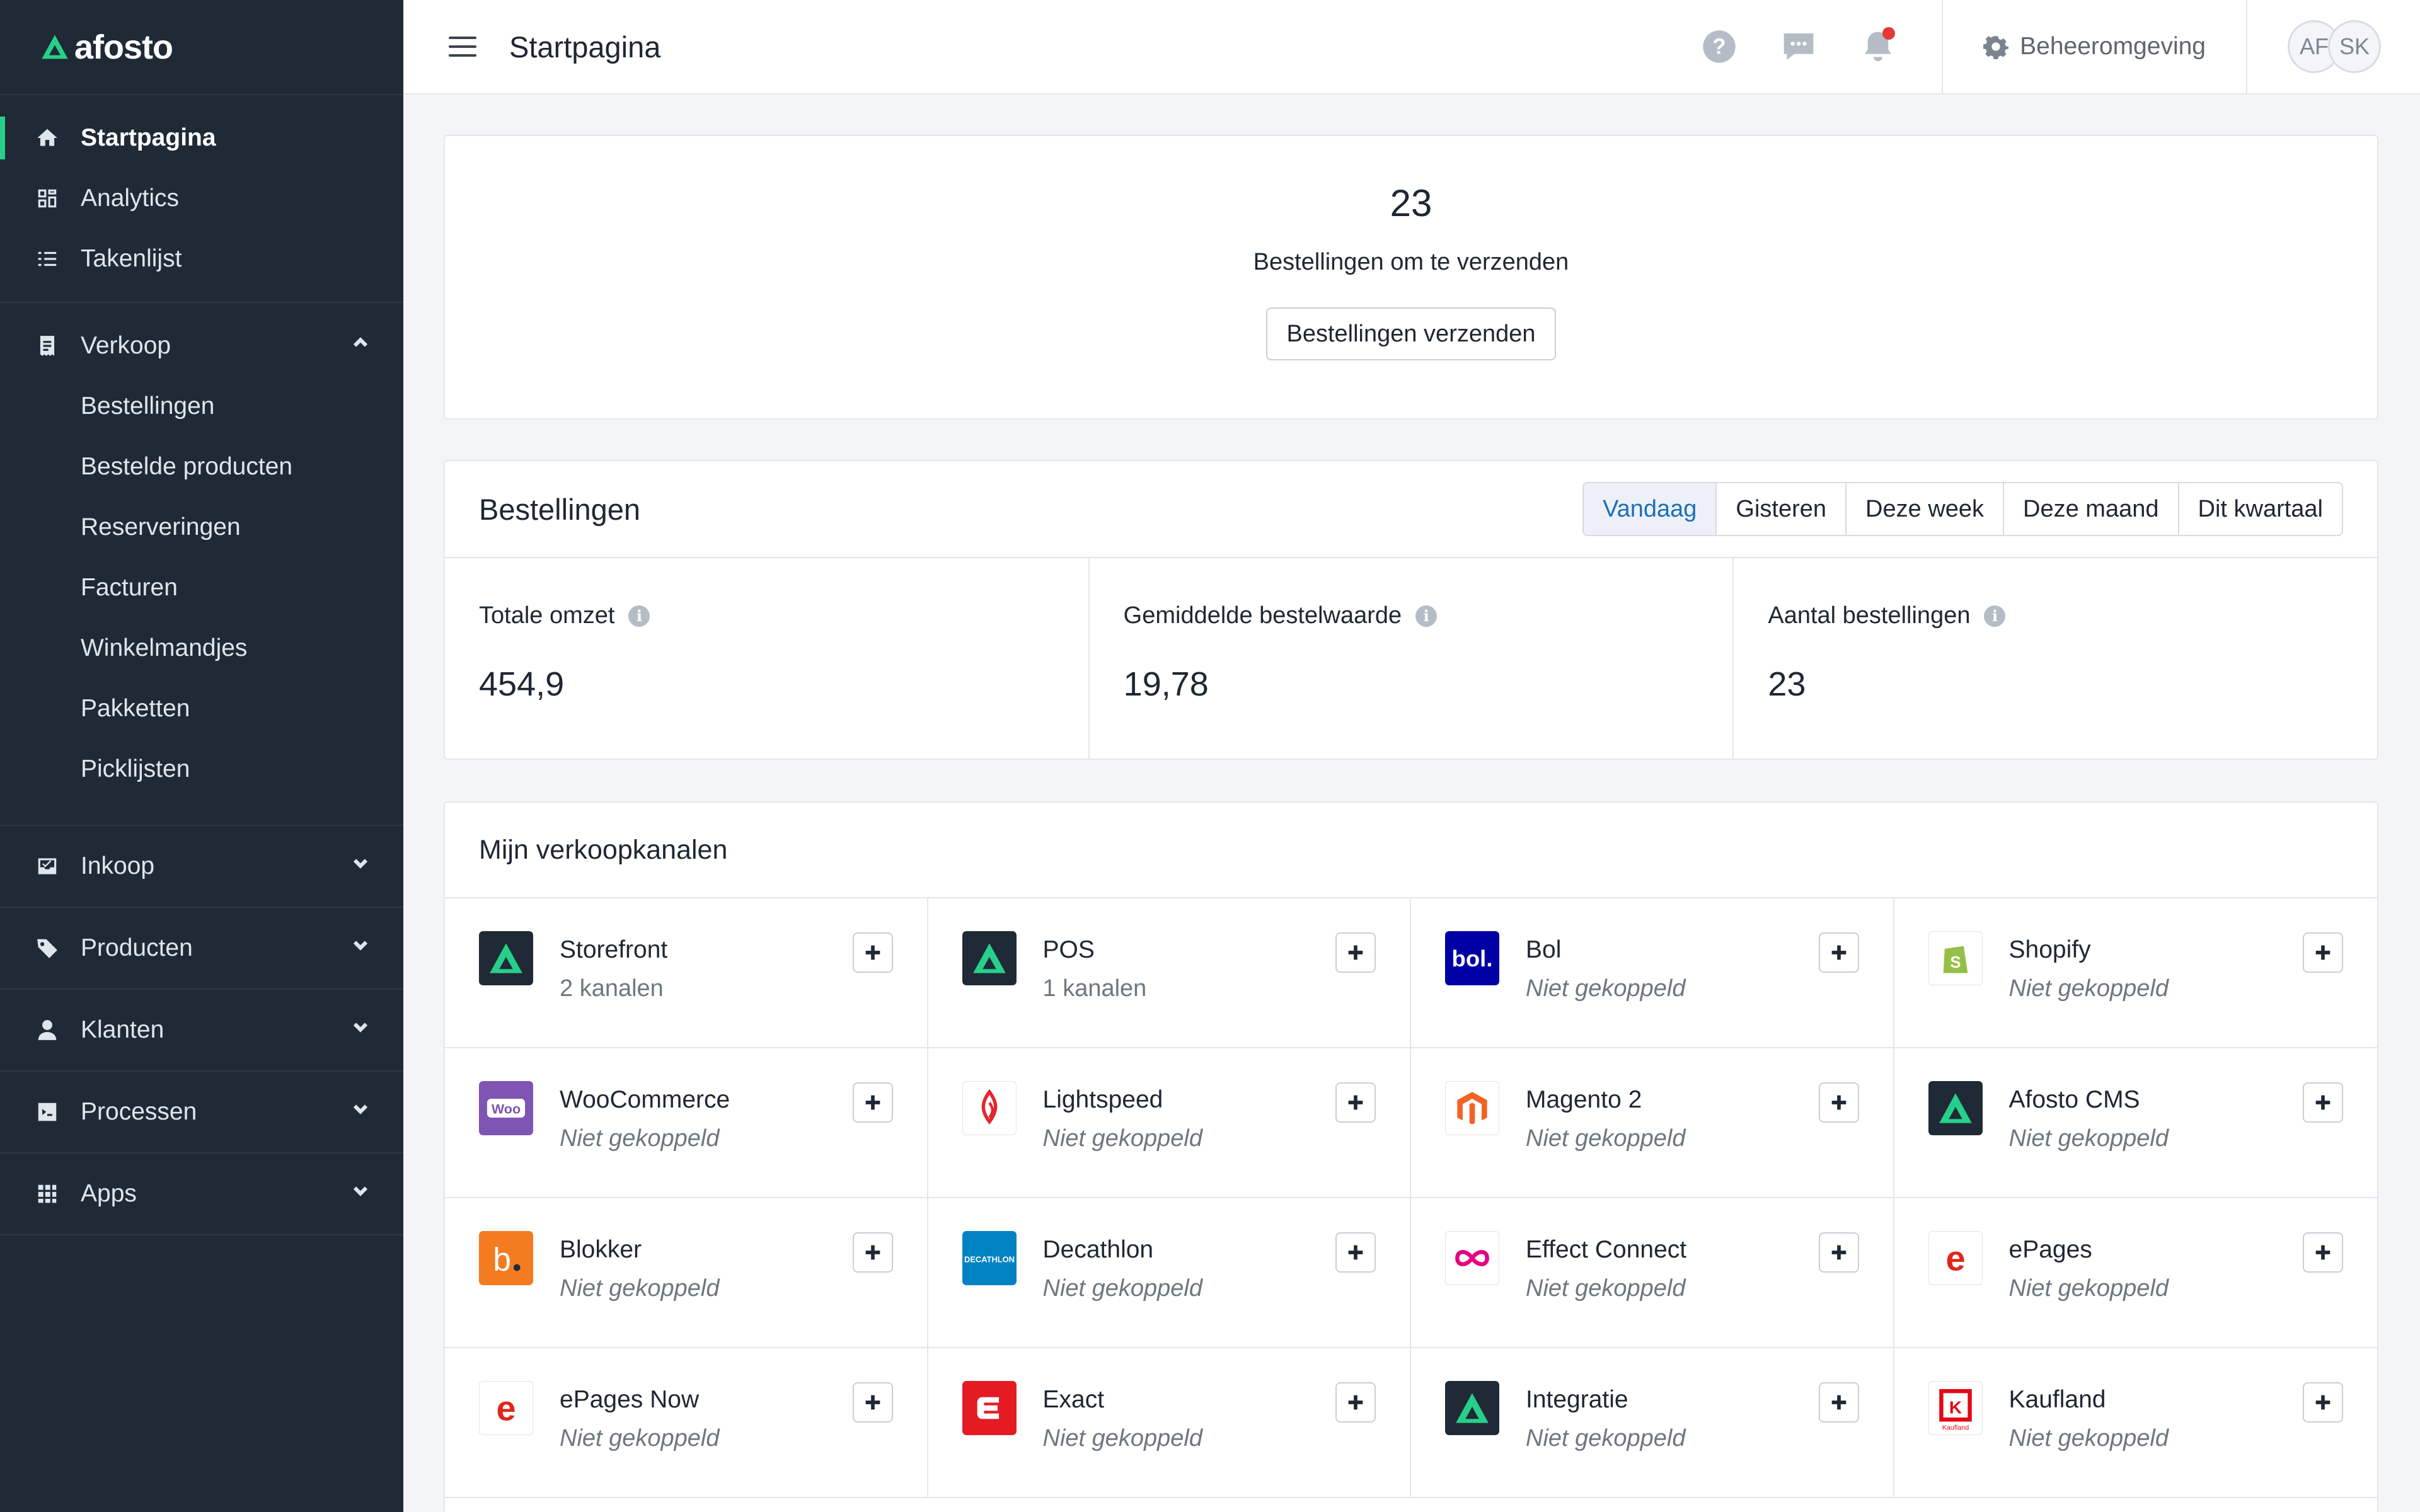 The height and width of the screenshot is (1512, 2420). What do you see at coordinates (630, 1399) in the screenshot?
I see `channel-name: ePages Now` at bounding box center [630, 1399].